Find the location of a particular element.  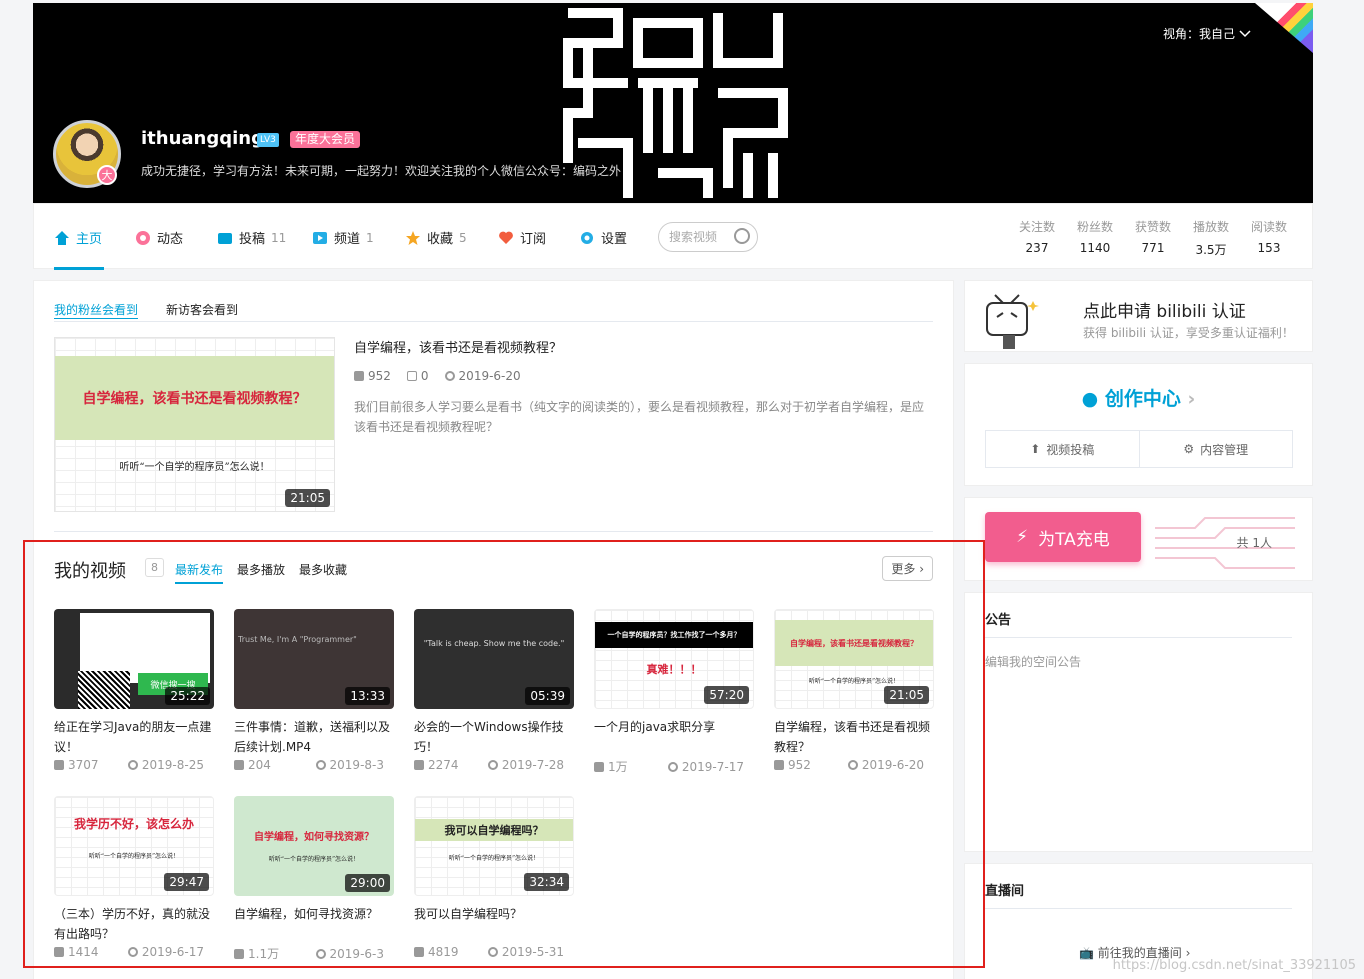

thumb-title-text: Trust Me, I'm A "Programmer" is located at coordinates (297, 639).